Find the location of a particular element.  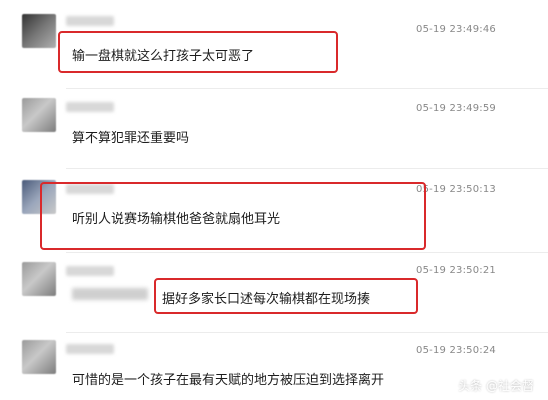

watermark: 头条 @社会督 is located at coordinates (488, 385).